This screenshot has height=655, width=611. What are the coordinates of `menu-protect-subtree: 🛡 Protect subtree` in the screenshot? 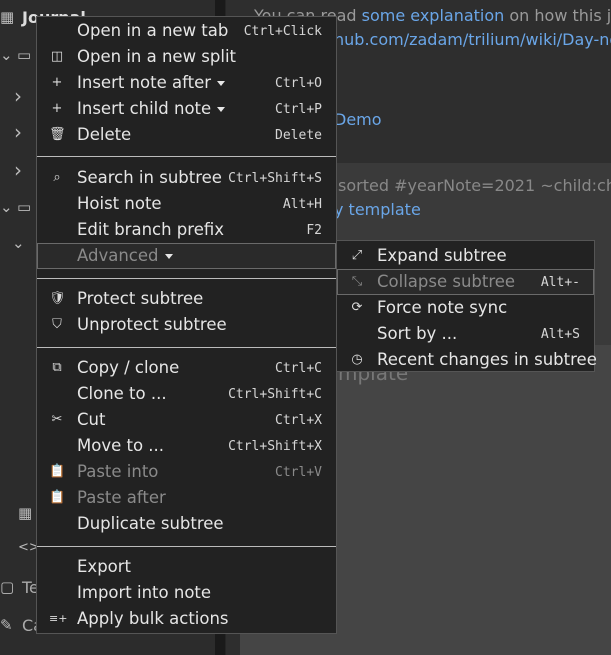 It's located at (186, 299).